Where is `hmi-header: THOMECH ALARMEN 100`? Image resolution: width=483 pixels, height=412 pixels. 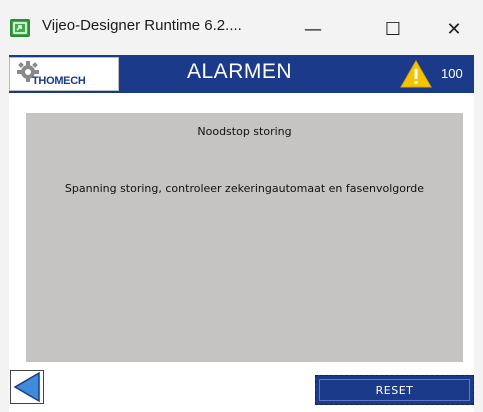
hmi-header: THOMECH ALARMEN 100 is located at coordinates (241, 74).